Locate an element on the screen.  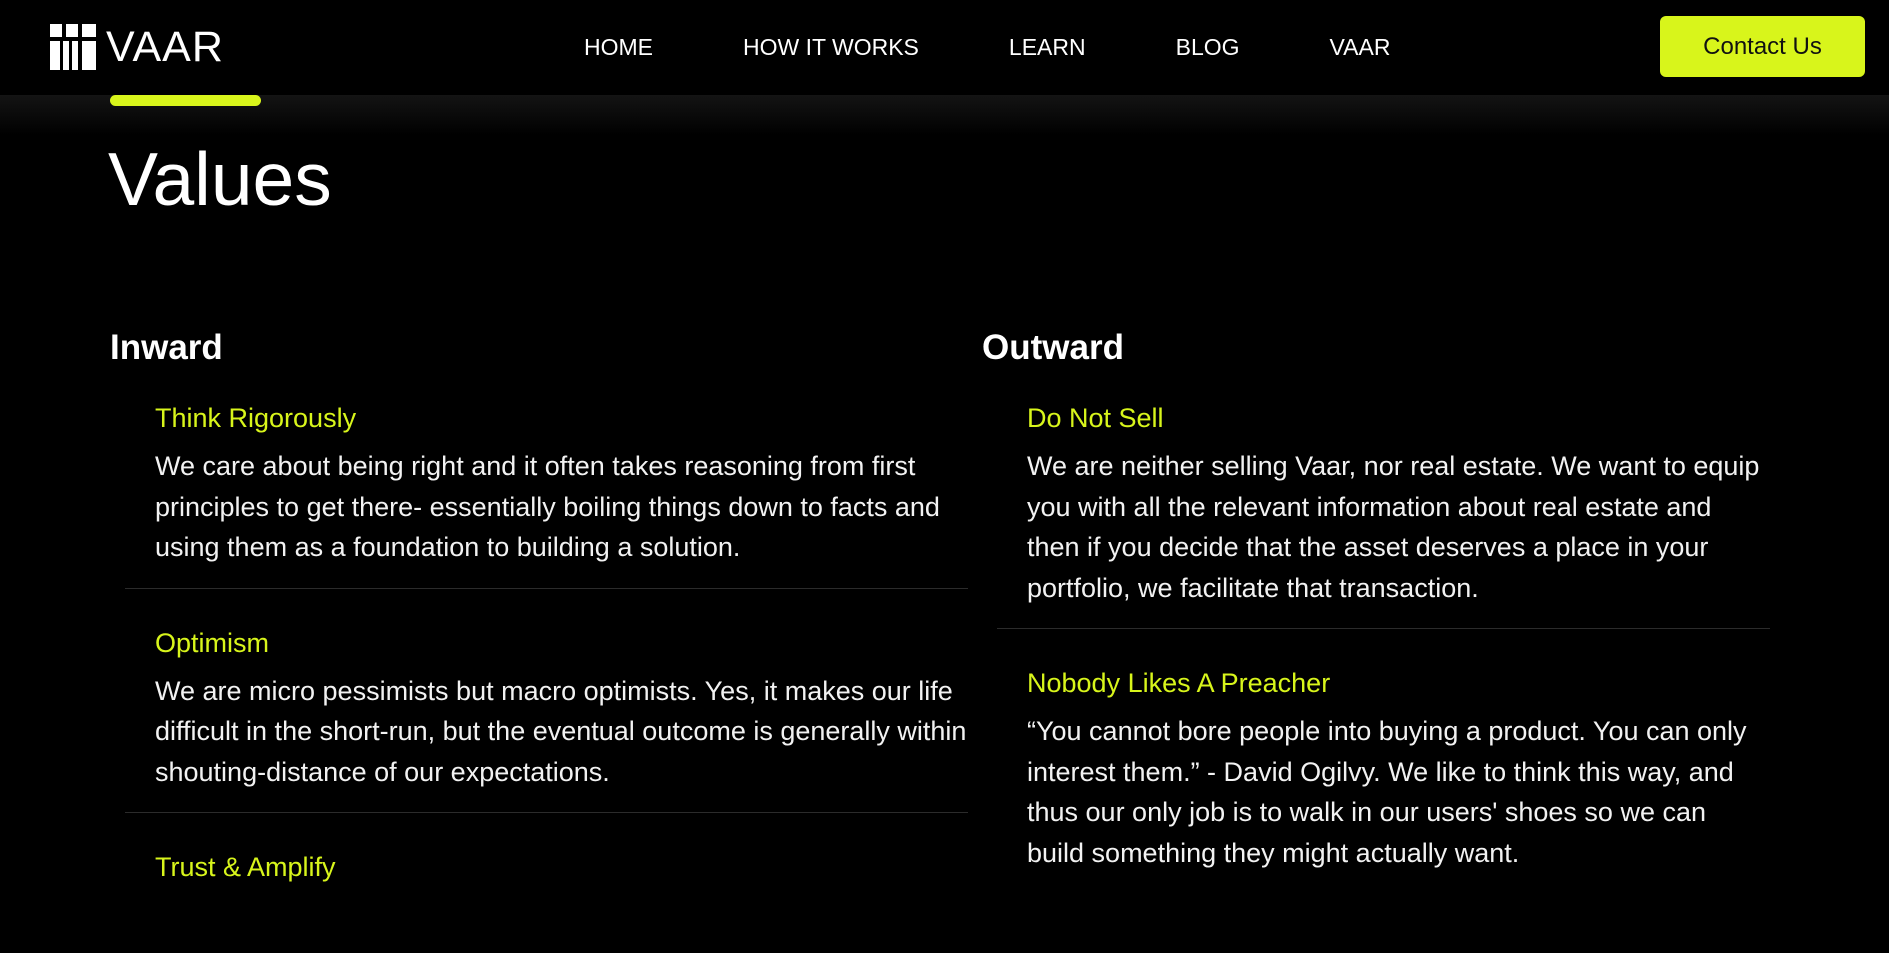
logo-icon is located at coordinates (73, 47).